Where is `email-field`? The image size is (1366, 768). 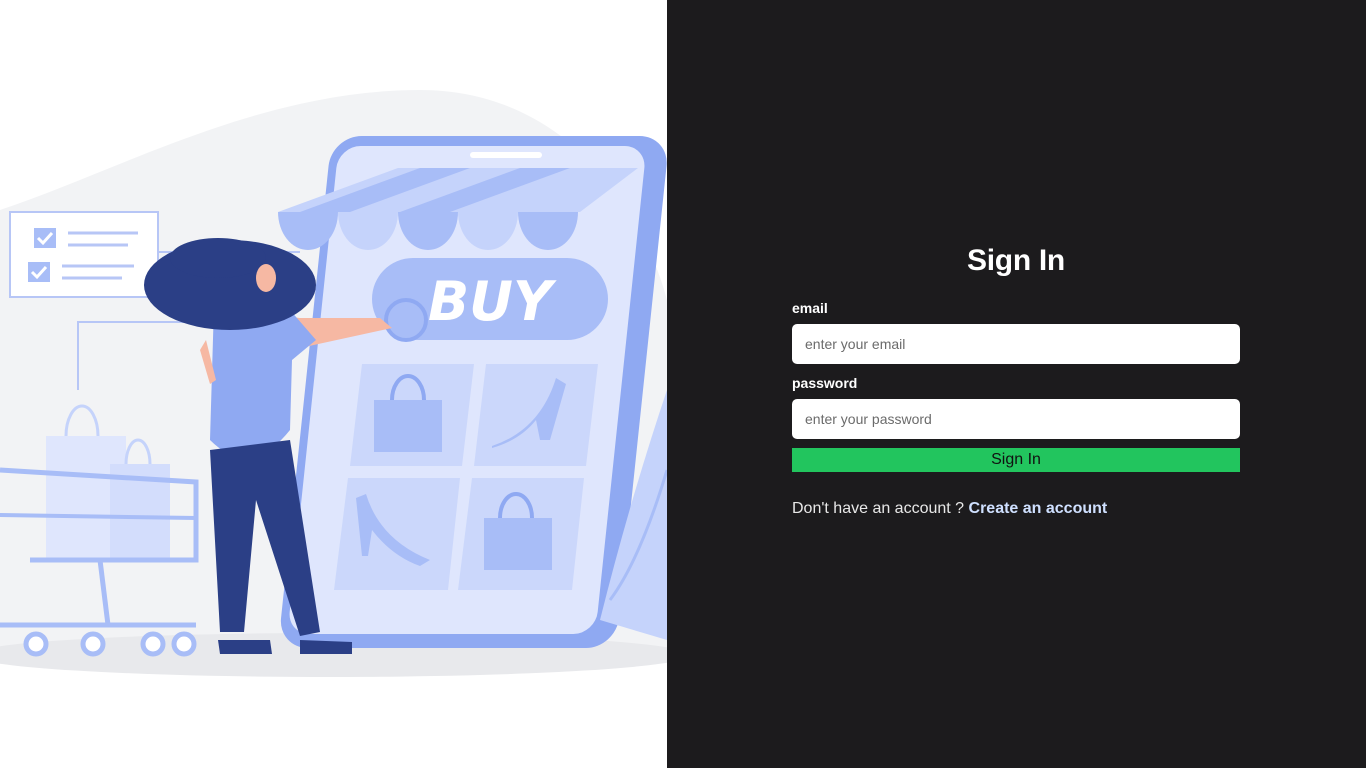 email-field is located at coordinates (1016, 344).